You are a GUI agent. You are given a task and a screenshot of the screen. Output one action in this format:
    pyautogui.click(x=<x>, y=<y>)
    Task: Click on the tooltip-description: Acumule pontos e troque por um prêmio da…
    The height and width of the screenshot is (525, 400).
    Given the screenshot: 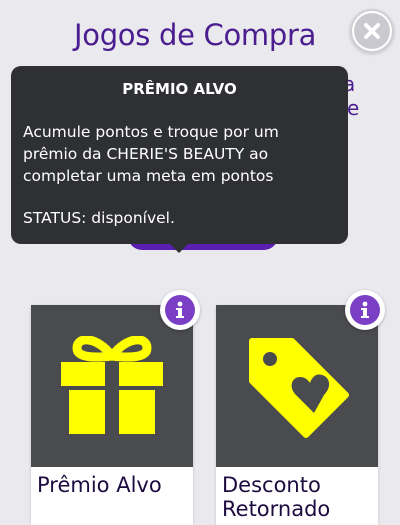 What is the action you would take?
    pyautogui.click(x=151, y=154)
    